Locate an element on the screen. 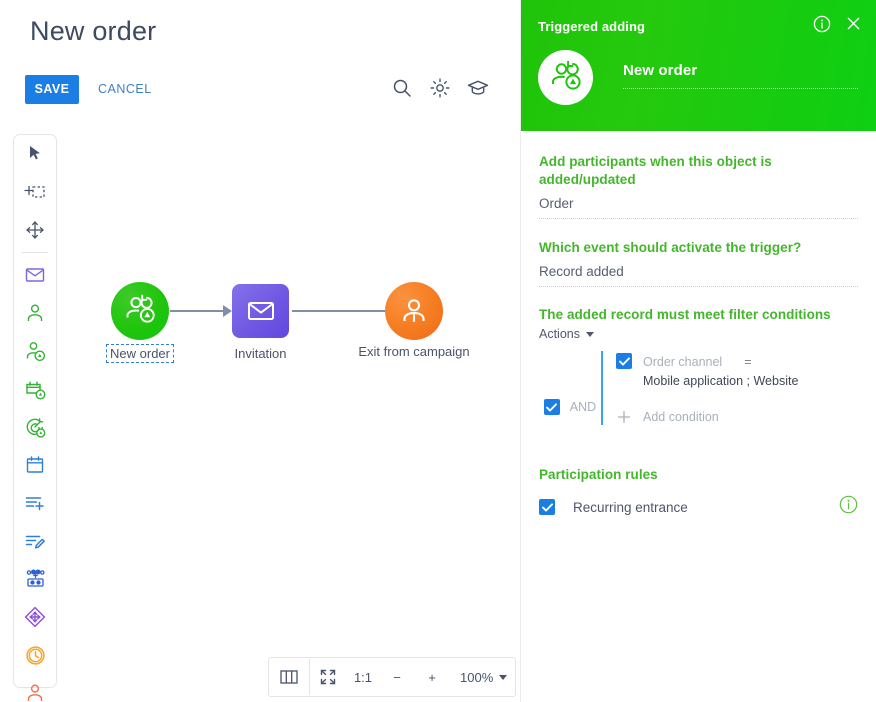 This screenshot has width=876, height=702. plus-icon is located at coordinates (624, 417).